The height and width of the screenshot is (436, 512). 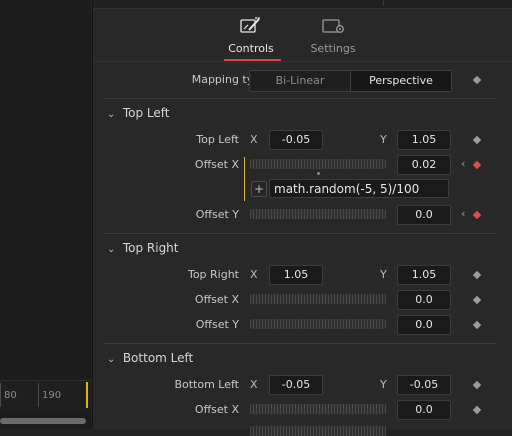 What do you see at coordinates (244, 179) in the screenshot?
I see `expression-bracket` at bounding box center [244, 179].